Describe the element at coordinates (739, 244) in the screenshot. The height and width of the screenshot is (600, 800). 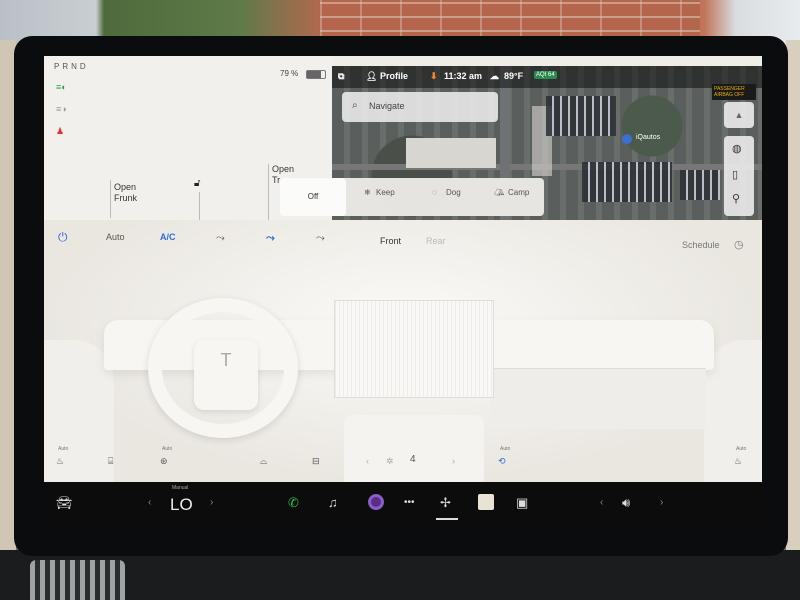
I see `clock-icon: ◷` at that location.